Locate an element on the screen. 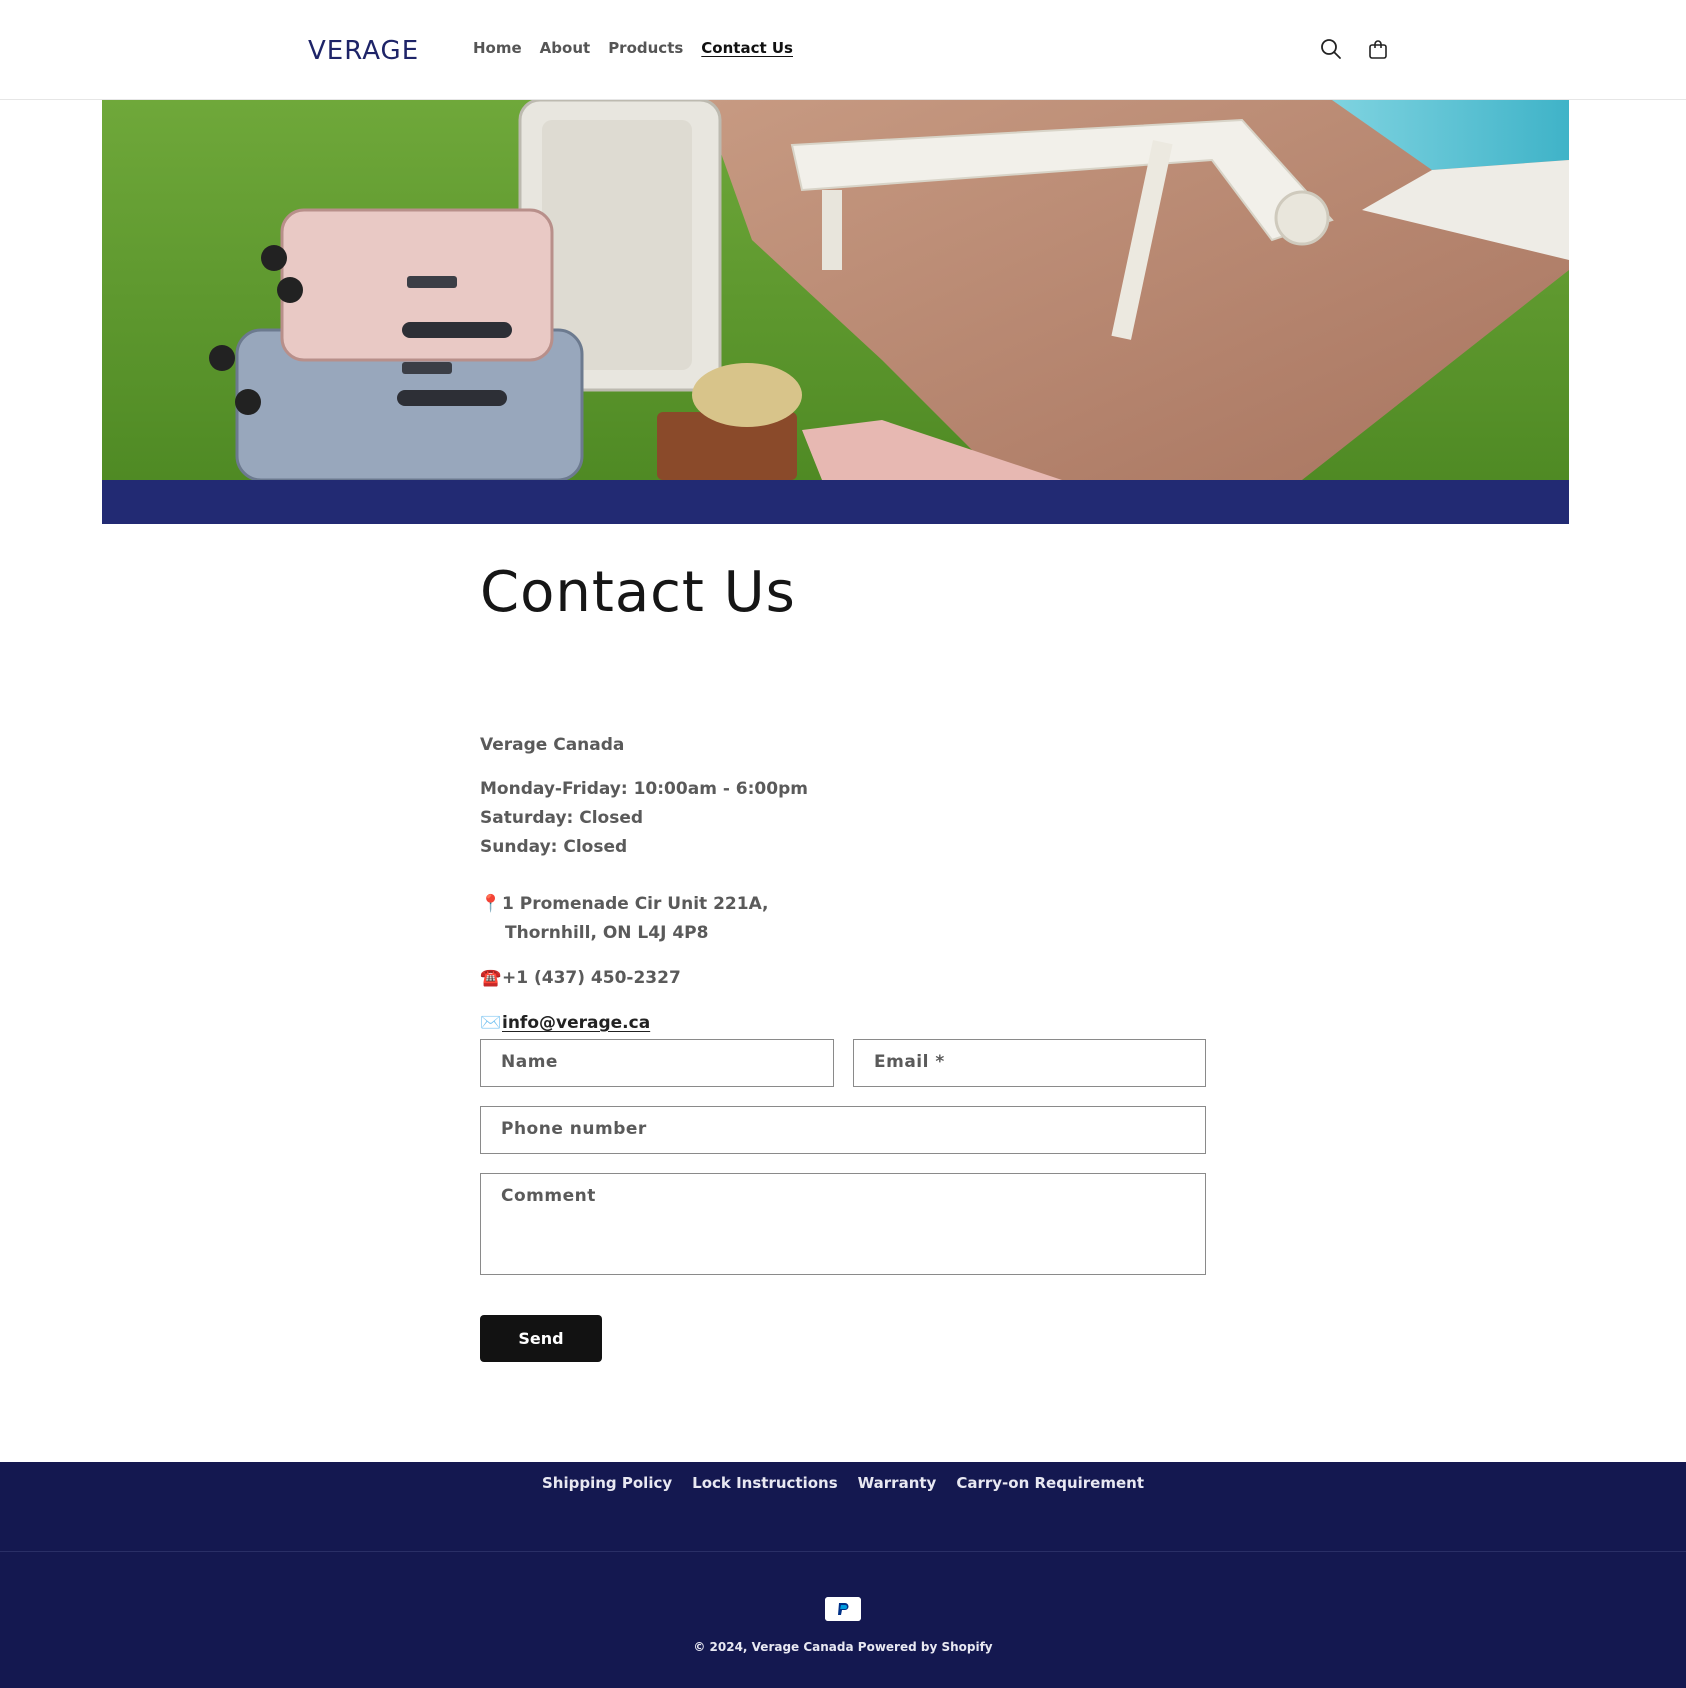 This screenshot has width=1686, height=1688. hero-color-band is located at coordinates (835, 502).